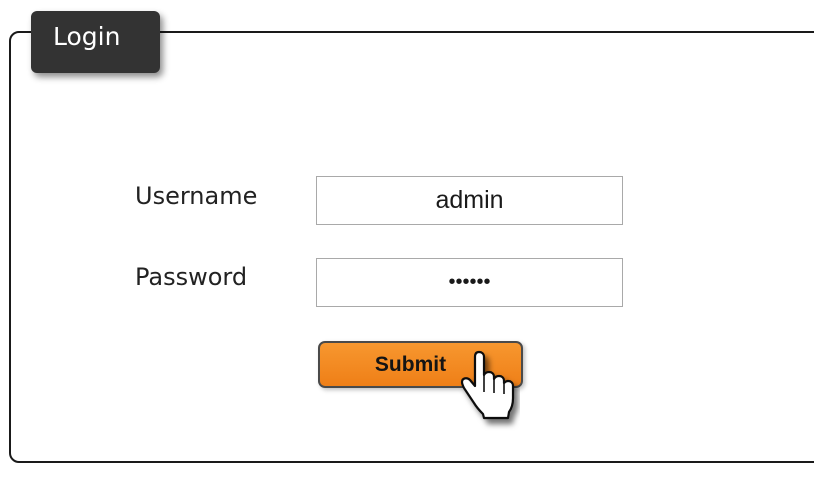 The width and height of the screenshot is (814, 481). Describe the element at coordinates (469, 282) in the screenshot. I see `password-input` at that location.